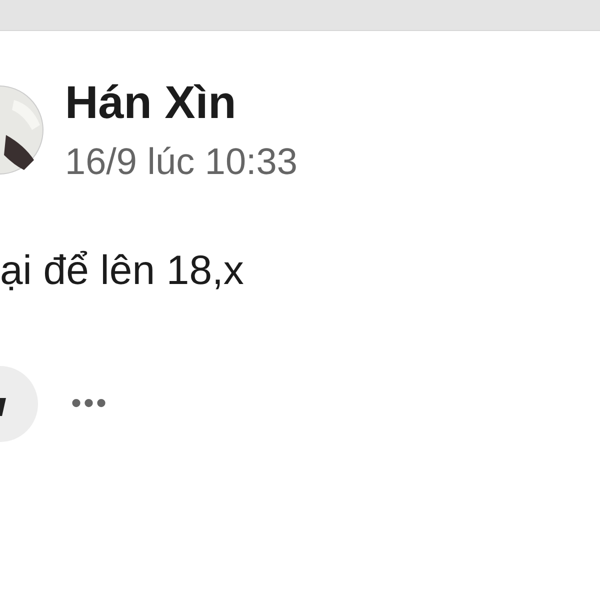  What do you see at coordinates (90, 404) in the screenshot?
I see `more-button: •••` at bounding box center [90, 404].